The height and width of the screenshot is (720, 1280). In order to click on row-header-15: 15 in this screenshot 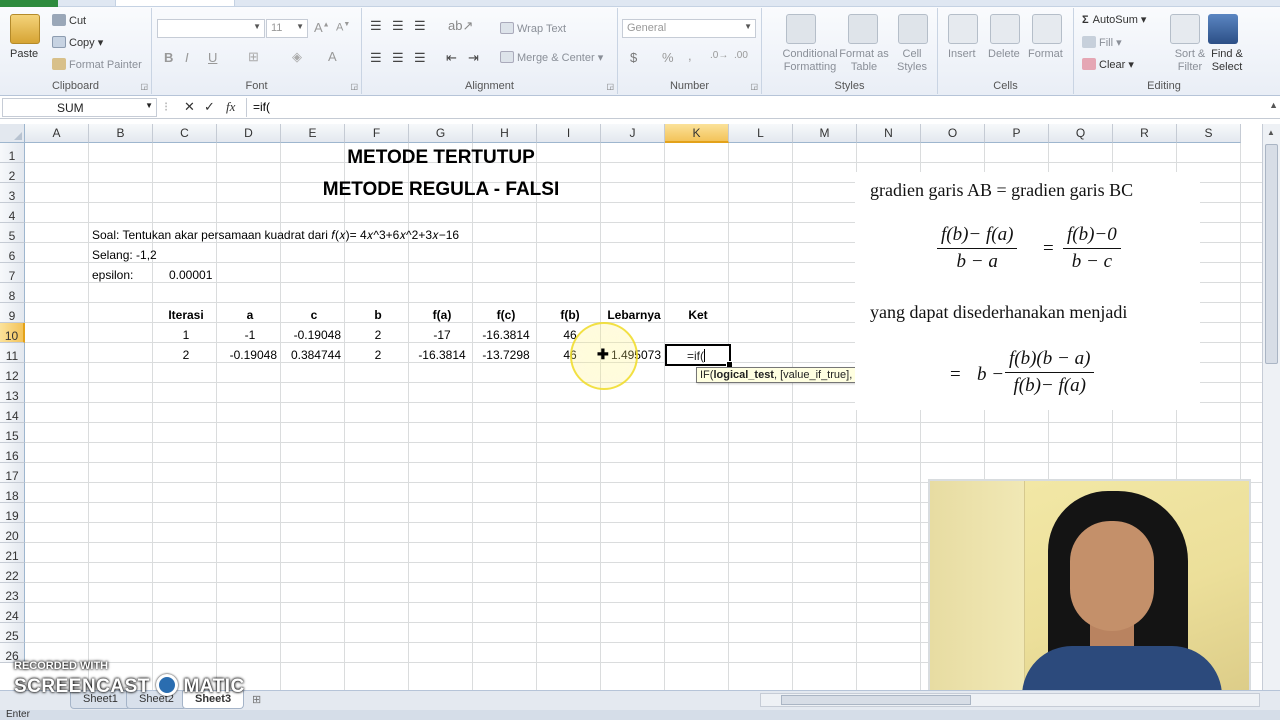, I will do `click(12, 433)`.